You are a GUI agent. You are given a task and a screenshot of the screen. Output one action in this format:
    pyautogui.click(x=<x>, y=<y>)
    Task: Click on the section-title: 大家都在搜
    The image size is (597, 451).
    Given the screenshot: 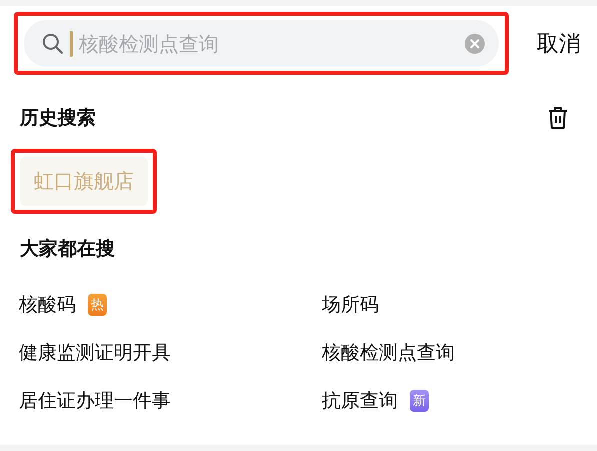 What is the action you would take?
    pyautogui.click(x=67, y=249)
    